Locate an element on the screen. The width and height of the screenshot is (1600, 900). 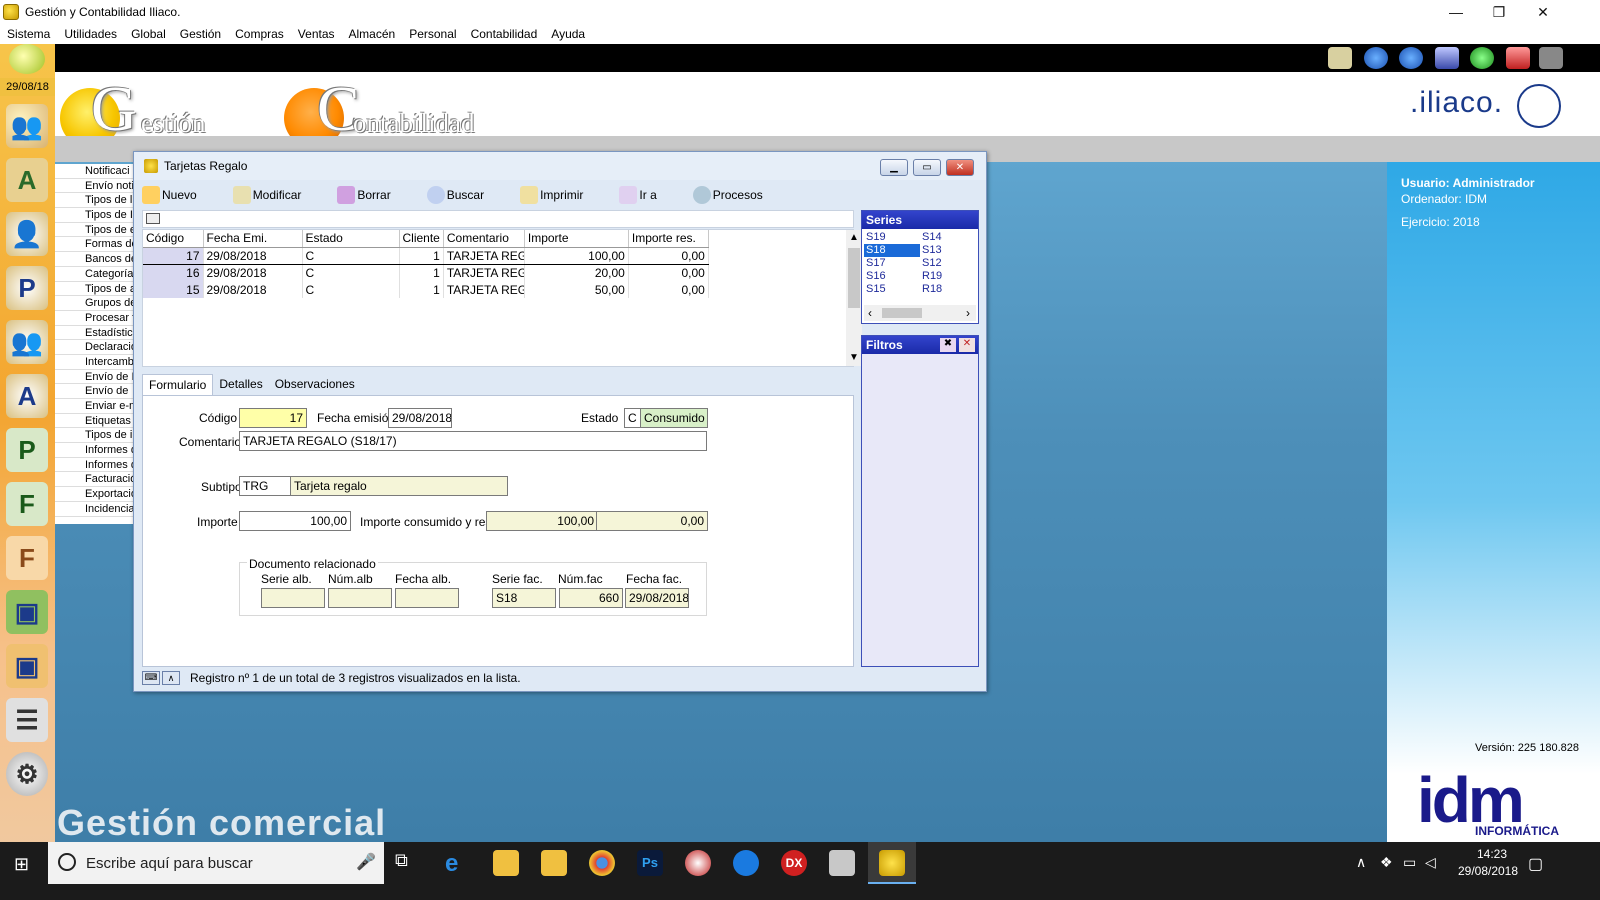
mail-app-icon is located at coordinates (506, 863).